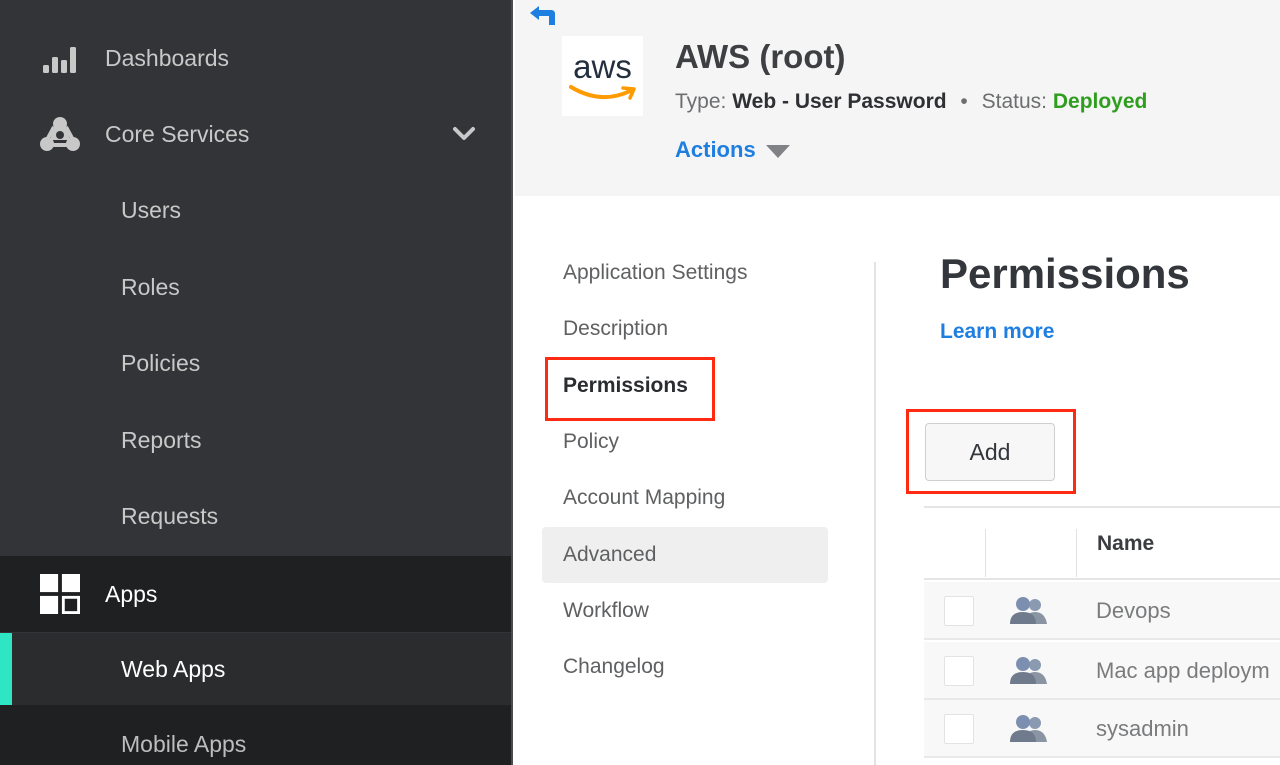 This screenshot has width=1280, height=765. I want to click on sidebar-item-dashboards: Dashboards, so click(255, 58).